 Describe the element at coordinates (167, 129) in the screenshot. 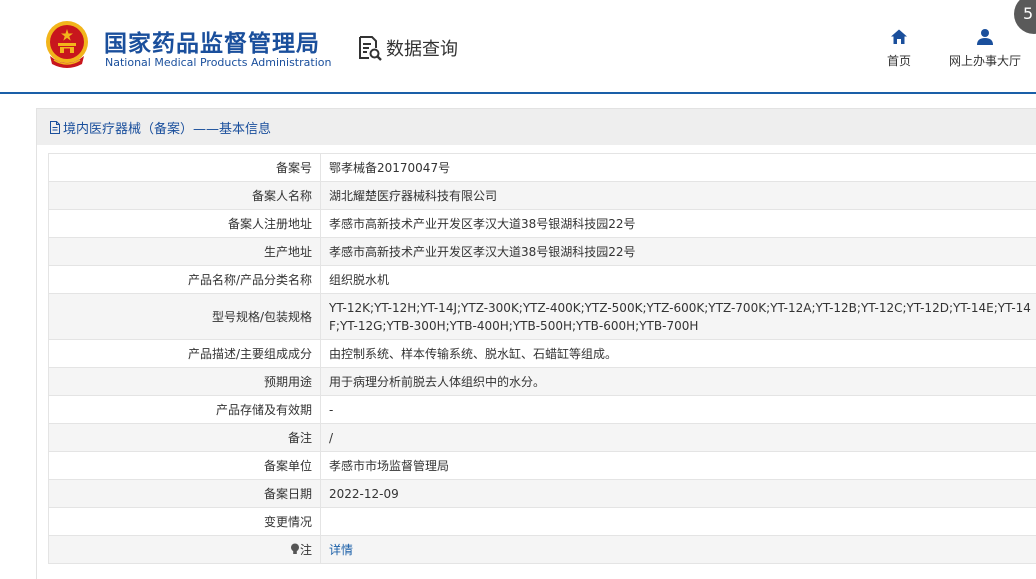

I see `panel-title-text: 境内医疗器械（备案）——基本信息` at that location.